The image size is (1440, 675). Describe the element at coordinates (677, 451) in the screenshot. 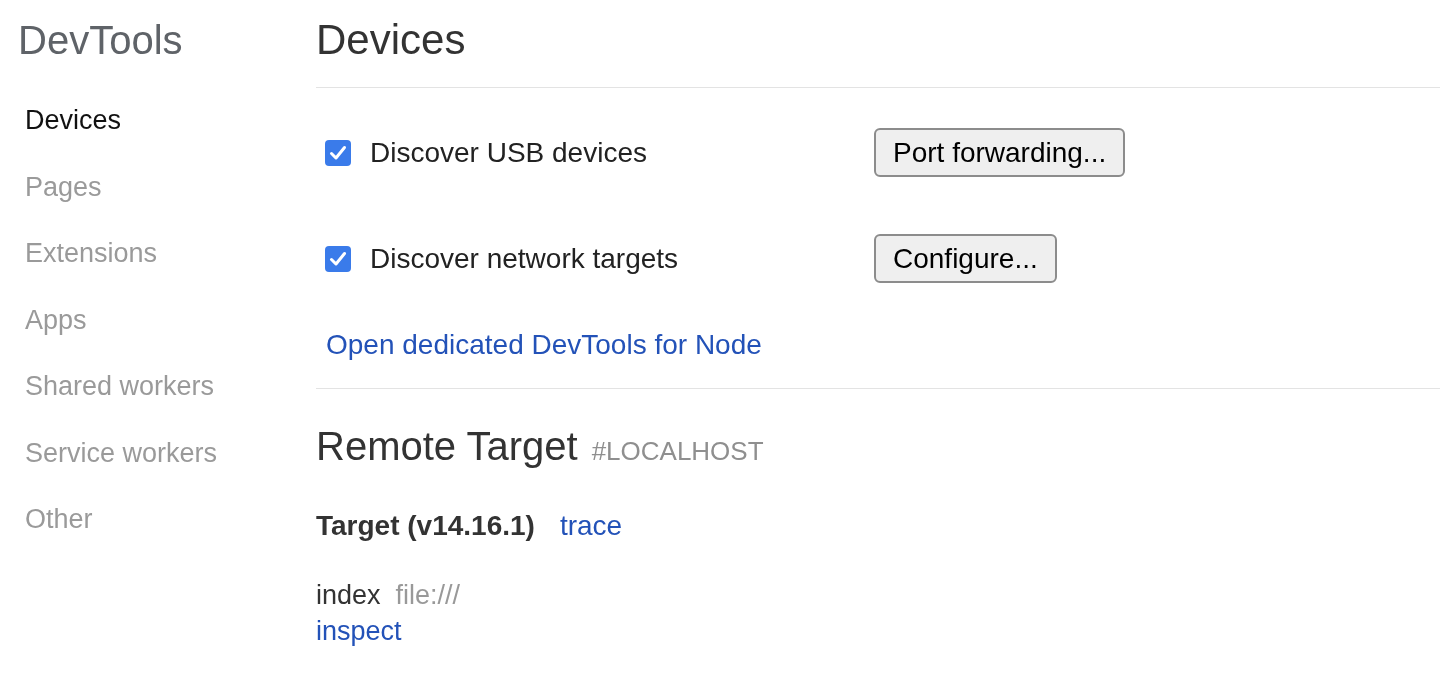

I see `host-label: #LOCALHOST` at that location.